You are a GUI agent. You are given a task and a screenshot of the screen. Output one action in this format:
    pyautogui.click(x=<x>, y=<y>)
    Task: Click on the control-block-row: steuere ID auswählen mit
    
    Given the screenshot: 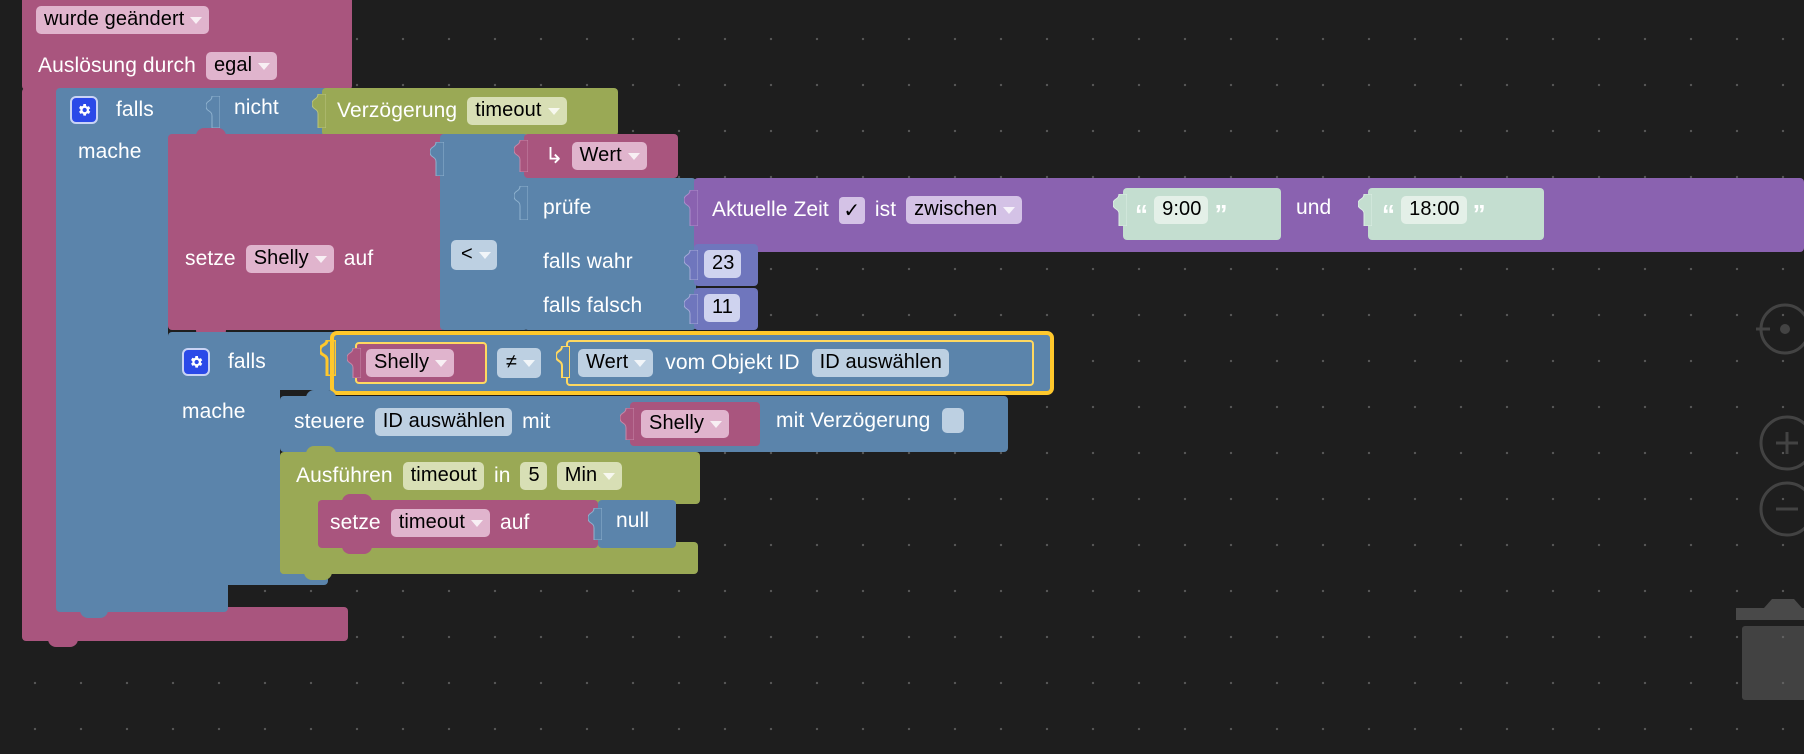 What is the action you would take?
    pyautogui.click(x=422, y=422)
    